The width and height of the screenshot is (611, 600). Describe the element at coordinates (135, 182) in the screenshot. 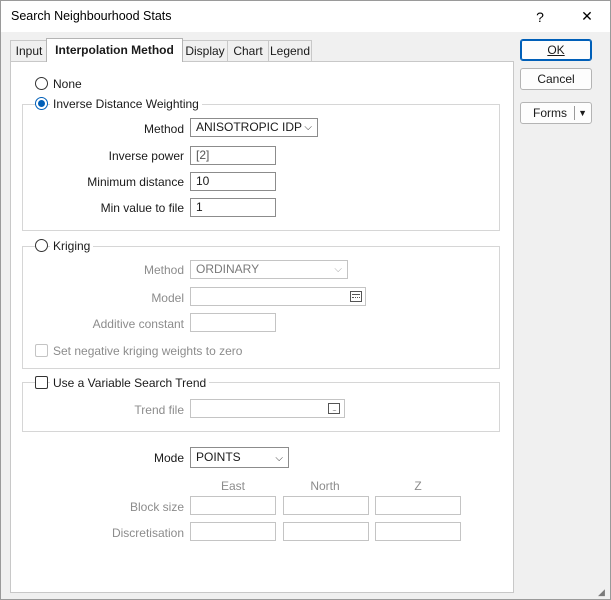

I see `idw-min-distance-label: Minimum distance` at that location.